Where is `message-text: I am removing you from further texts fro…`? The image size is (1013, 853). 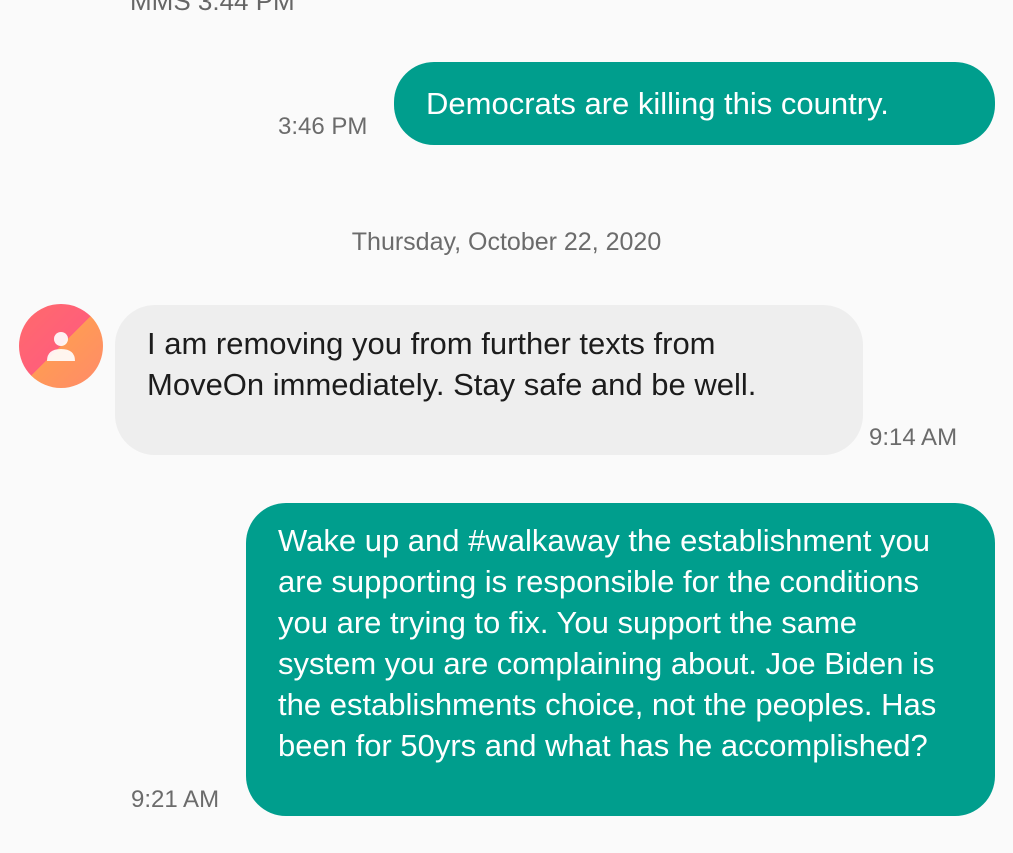 message-text: I am removing you from further texts fro… is located at coordinates (452, 364).